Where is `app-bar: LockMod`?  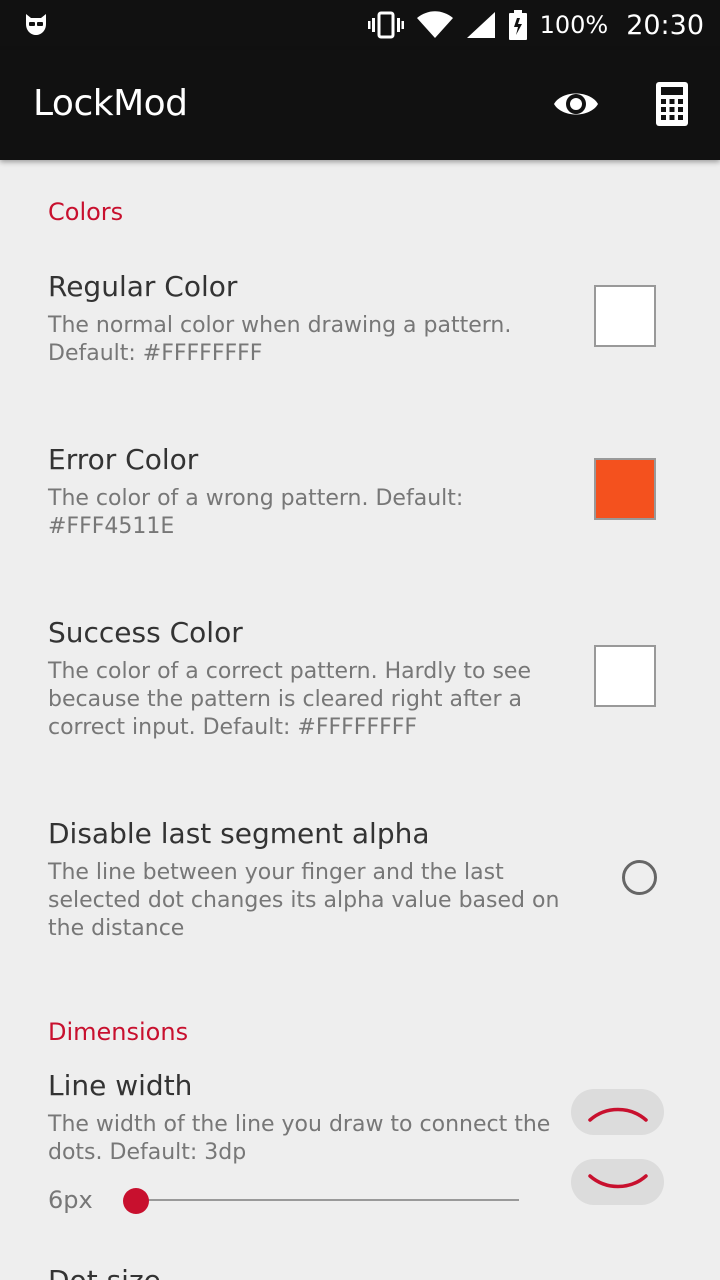
app-bar: LockMod is located at coordinates (360, 105).